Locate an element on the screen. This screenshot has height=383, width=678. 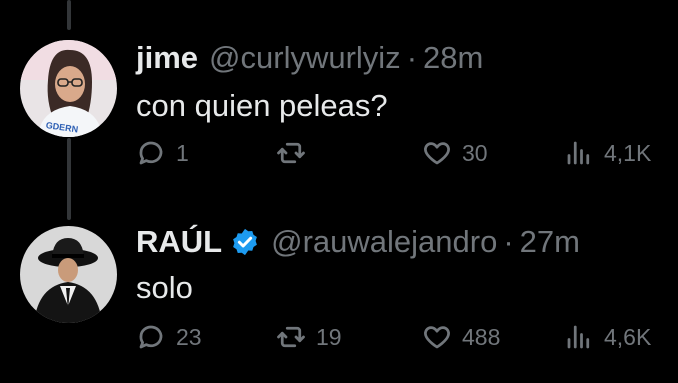
retweet-count: 19 is located at coordinates (329, 336).